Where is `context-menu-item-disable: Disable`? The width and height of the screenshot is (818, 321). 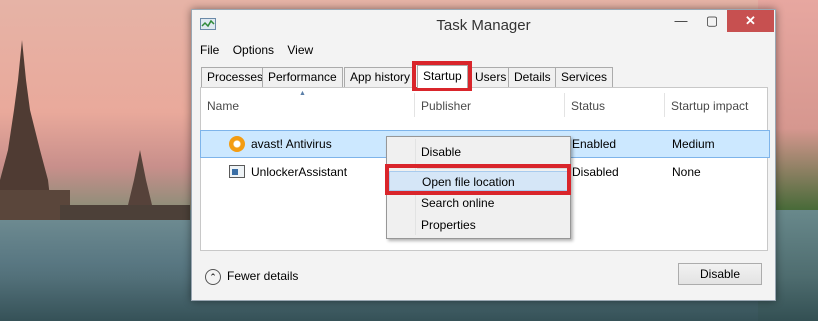 context-menu-item-disable: Disable is located at coordinates (478, 152).